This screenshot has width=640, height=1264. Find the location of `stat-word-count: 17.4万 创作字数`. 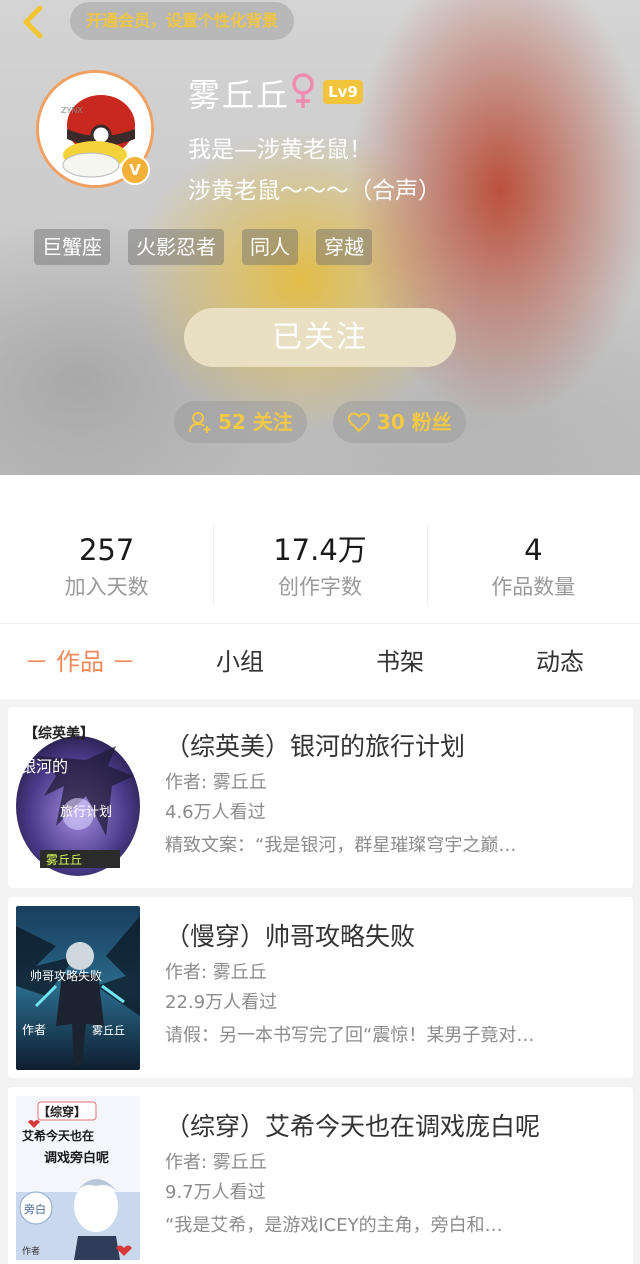

stat-word-count: 17.4万 创作字数 is located at coordinates (319, 549).